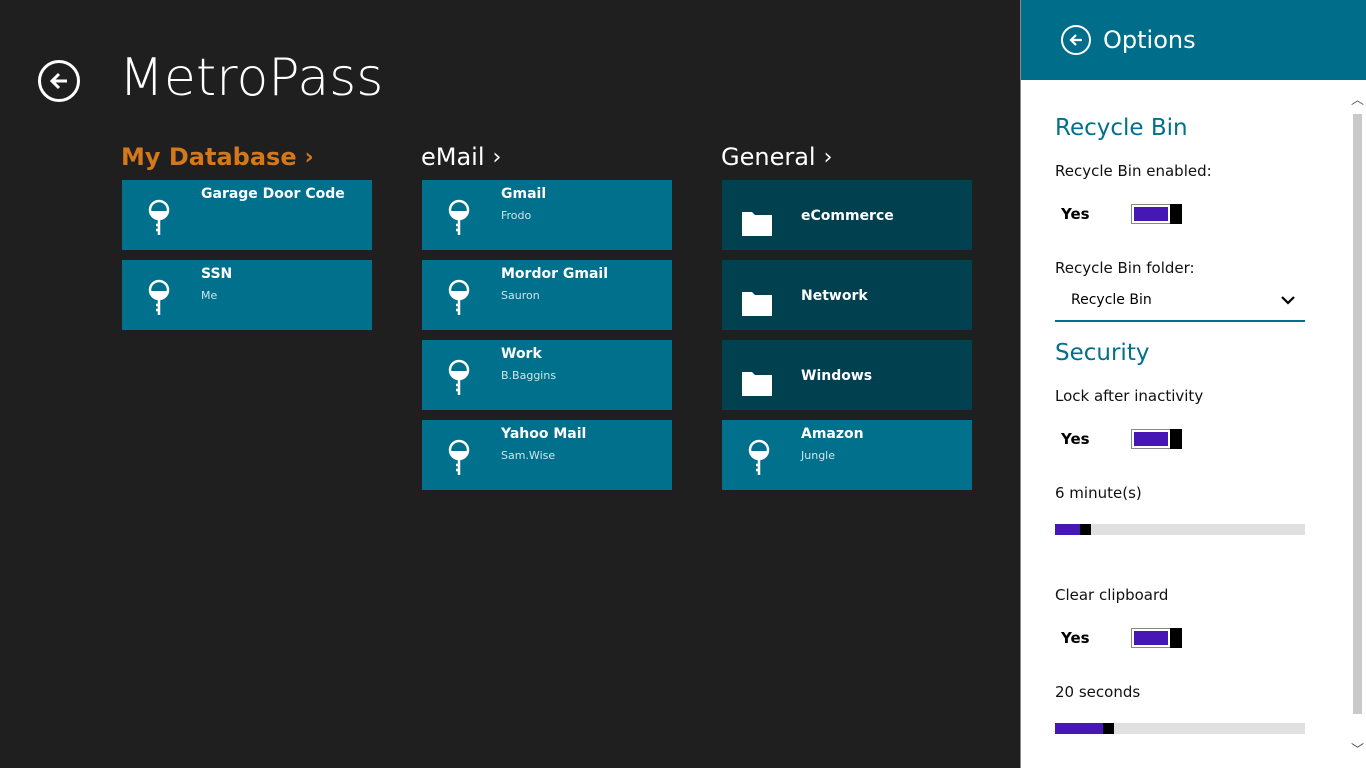  I want to click on tile-amazon: Amazon Jungle, so click(847, 455).